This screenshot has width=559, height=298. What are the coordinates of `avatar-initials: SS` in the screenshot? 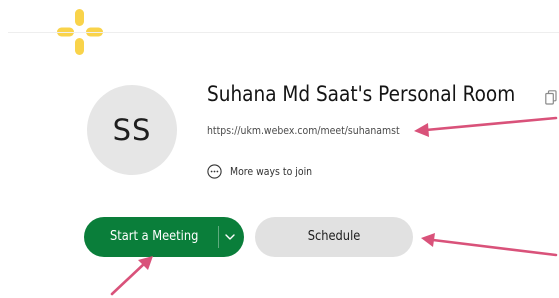 It's located at (132, 130).